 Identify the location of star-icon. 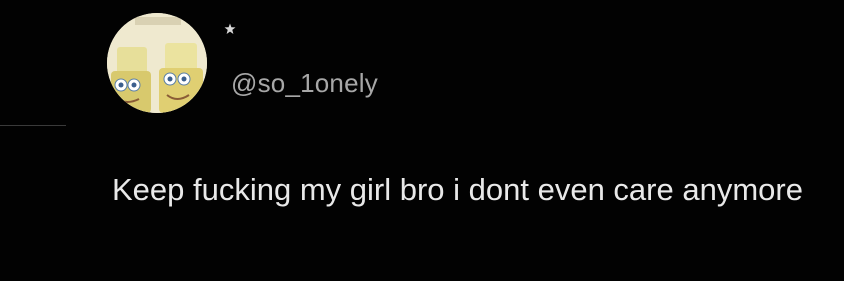
(230, 28).